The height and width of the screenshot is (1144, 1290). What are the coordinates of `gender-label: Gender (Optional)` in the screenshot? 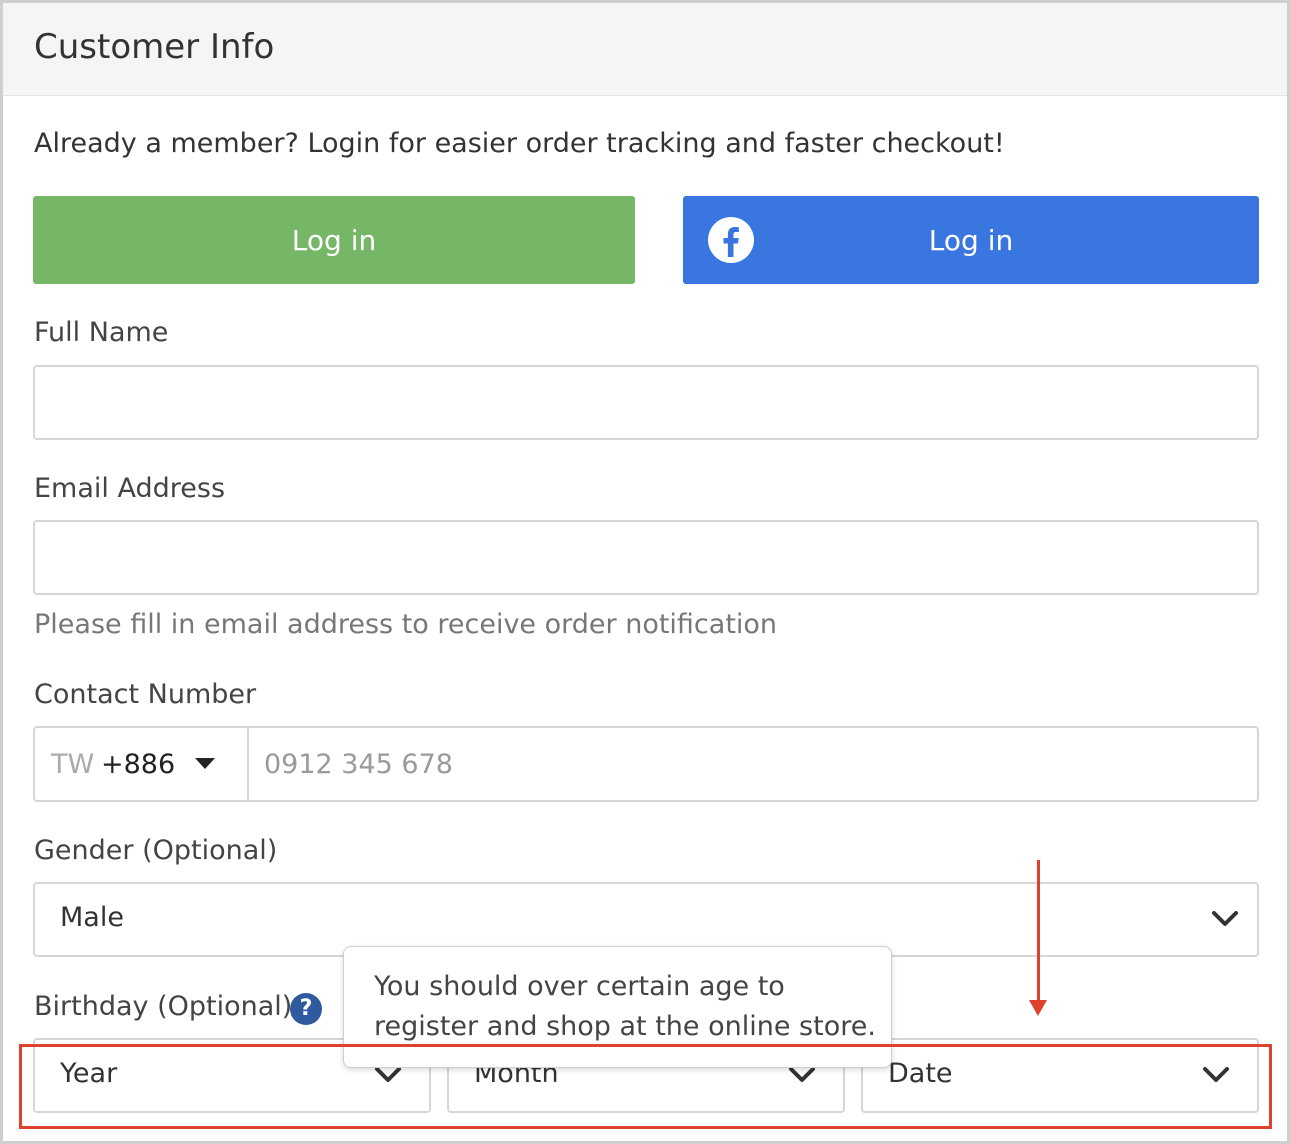 It's located at (156, 850).